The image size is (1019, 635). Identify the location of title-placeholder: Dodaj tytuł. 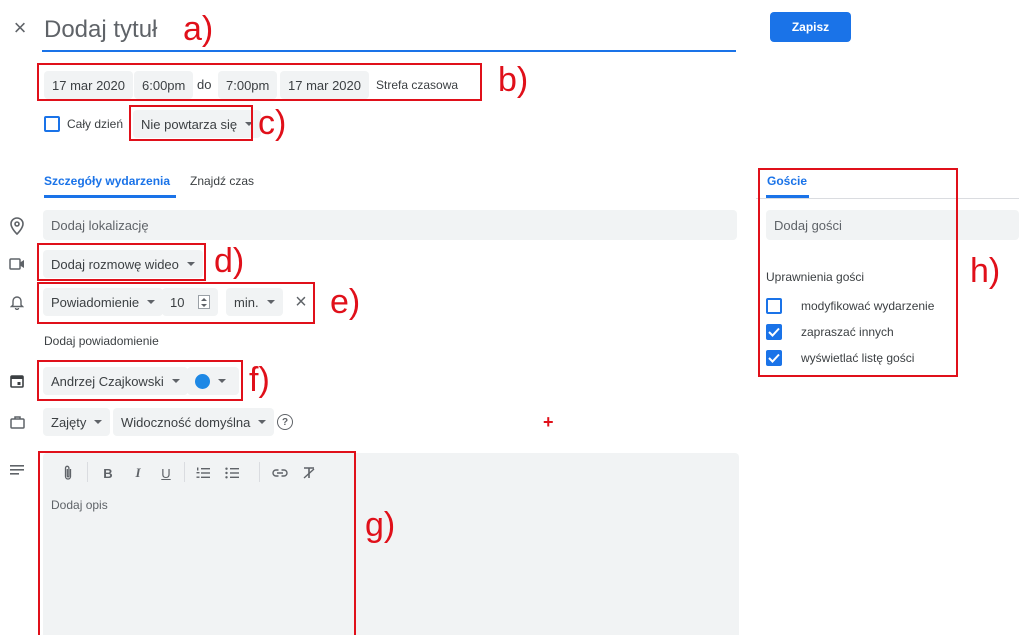
(101, 29).